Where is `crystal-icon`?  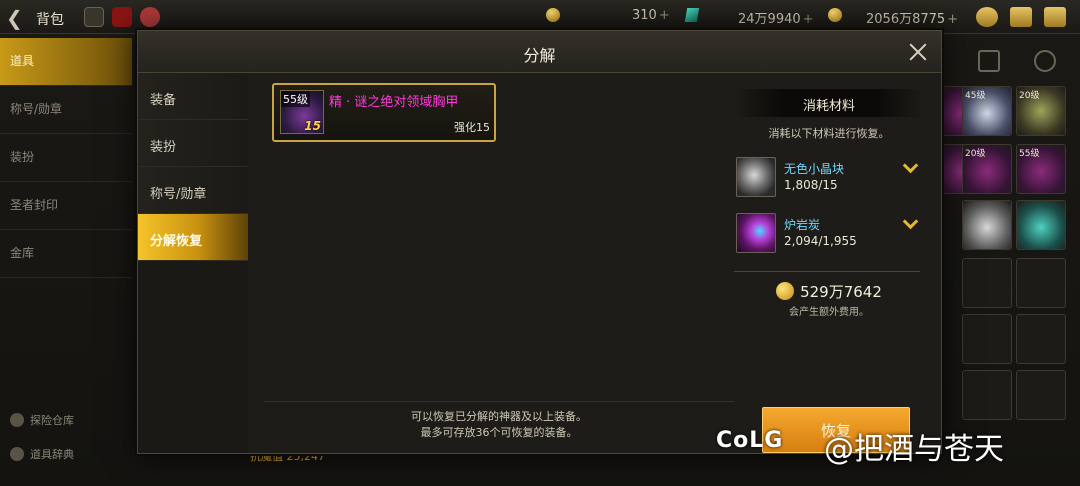
crystal-icon is located at coordinates (756, 177).